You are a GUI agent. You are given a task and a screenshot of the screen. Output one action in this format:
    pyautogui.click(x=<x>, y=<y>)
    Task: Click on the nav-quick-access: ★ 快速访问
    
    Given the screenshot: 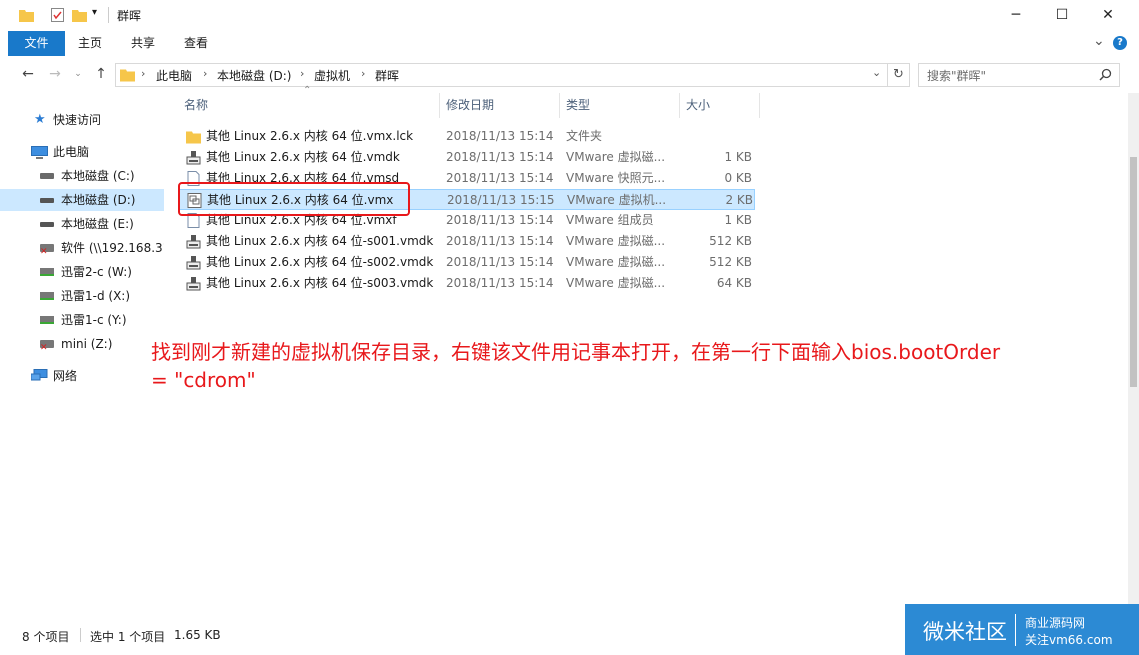 What is the action you would take?
    pyautogui.click(x=82, y=120)
    